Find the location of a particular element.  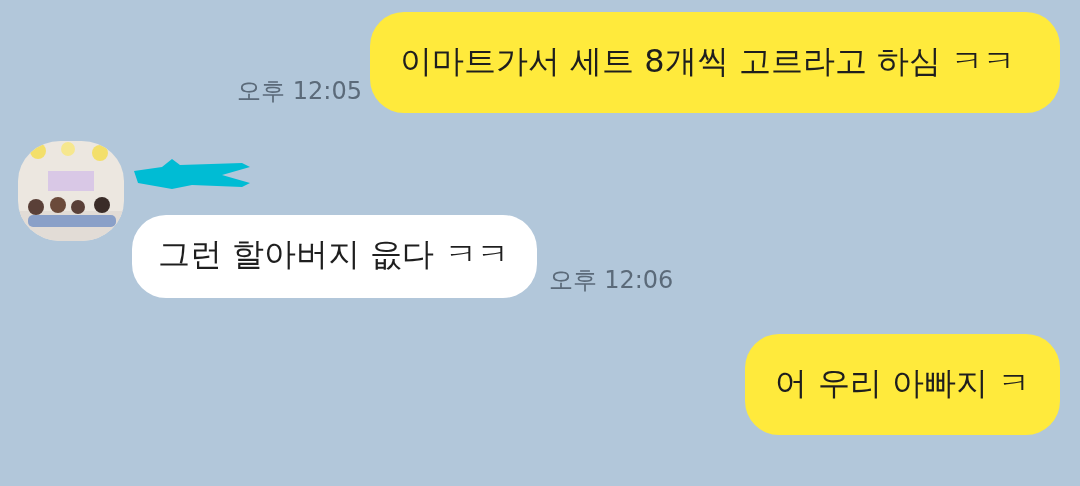

message-time: 오후 12:06 is located at coordinates (611, 280).